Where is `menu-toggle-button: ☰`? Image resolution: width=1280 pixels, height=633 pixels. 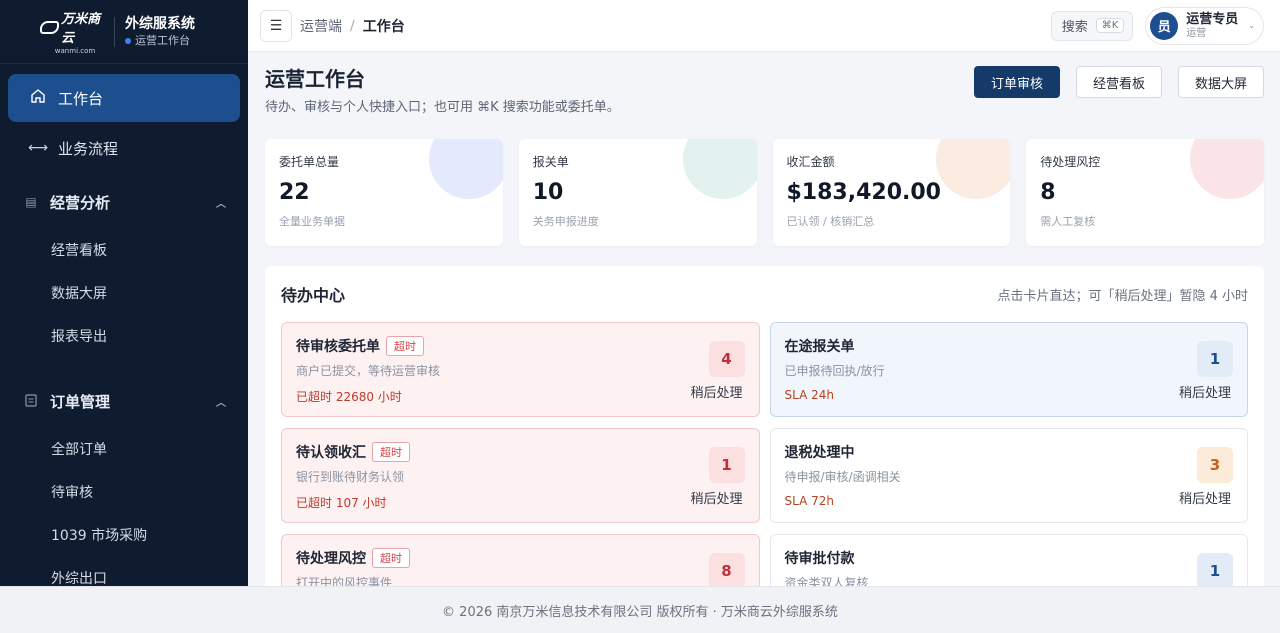 menu-toggle-button: ☰ is located at coordinates (276, 25).